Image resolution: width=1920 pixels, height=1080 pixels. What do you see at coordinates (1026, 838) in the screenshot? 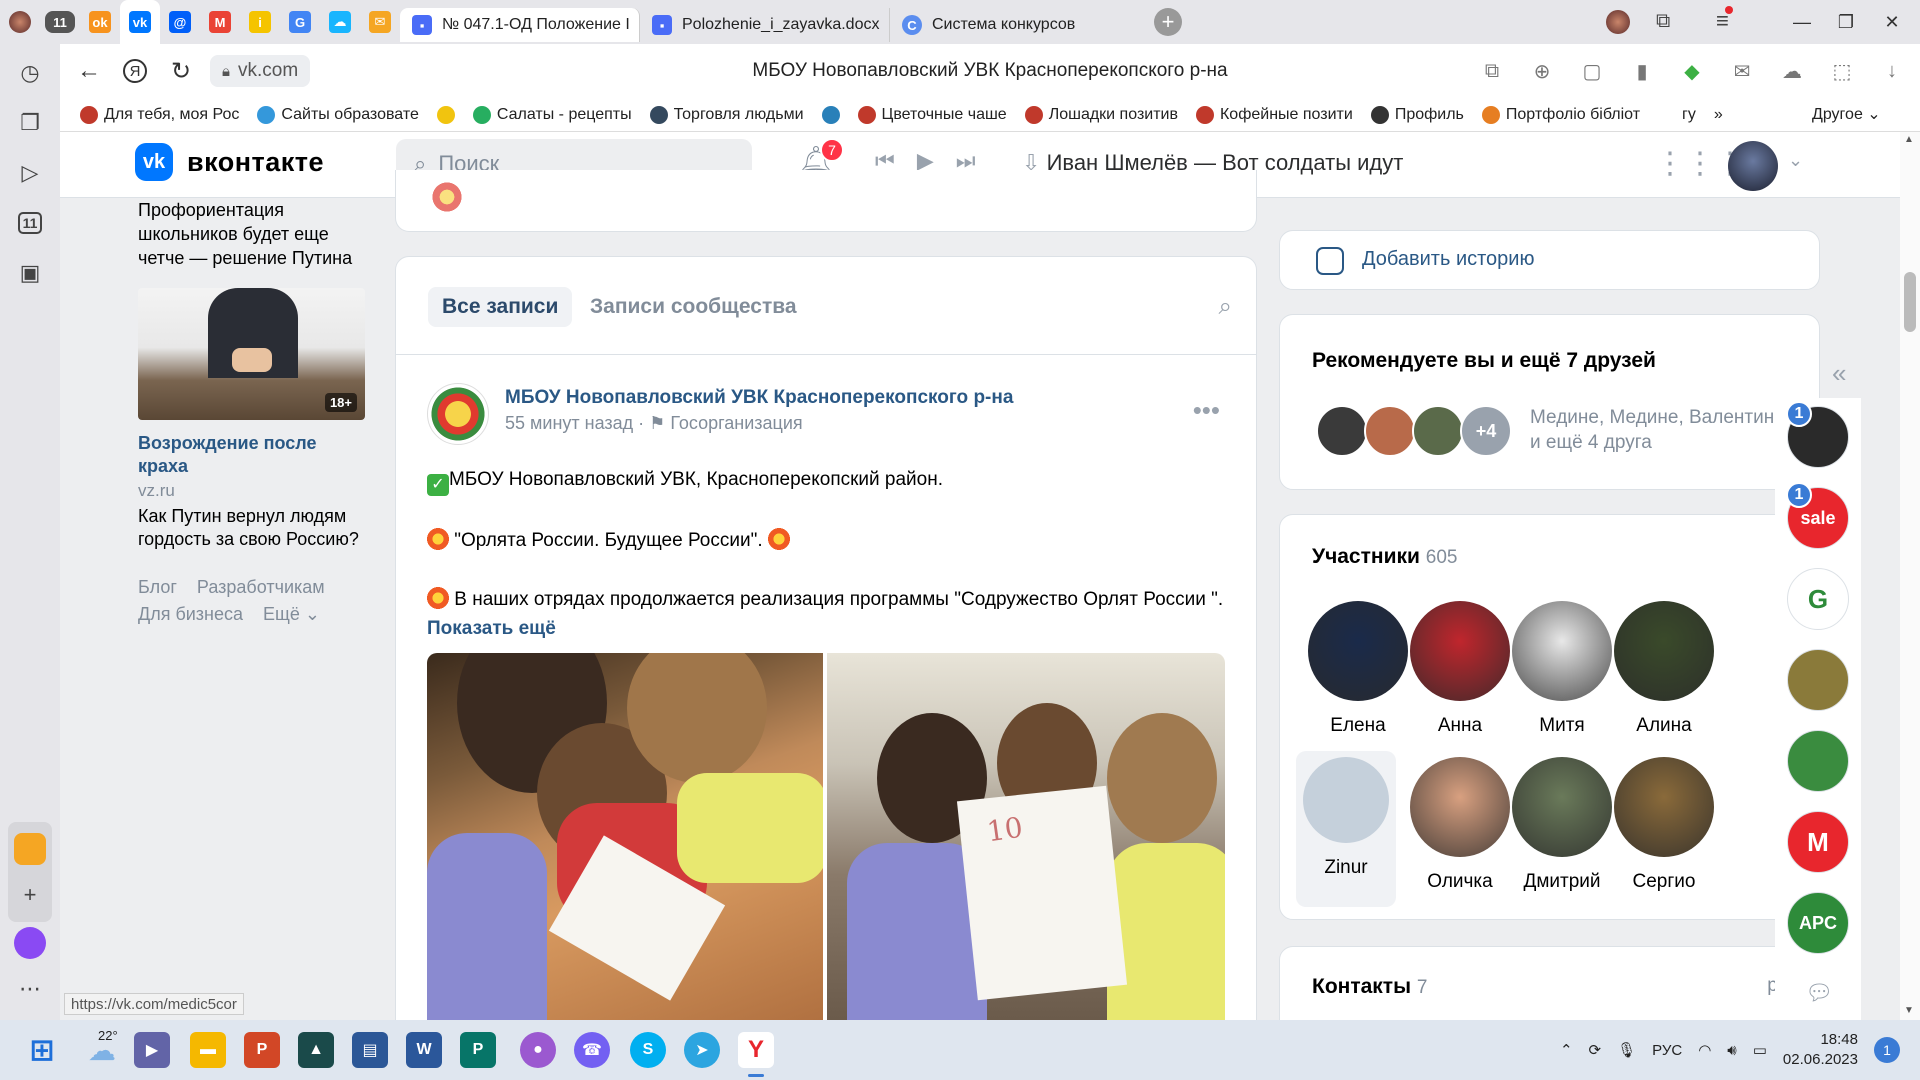
I see `post-photo-2: 10` at bounding box center [1026, 838].